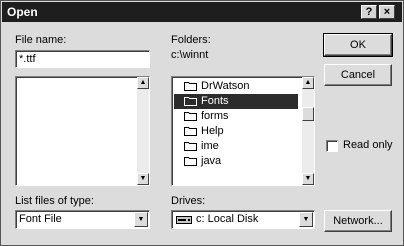 The width and height of the screenshot is (404, 246). I want to click on read-only-label: Read only, so click(368, 145).